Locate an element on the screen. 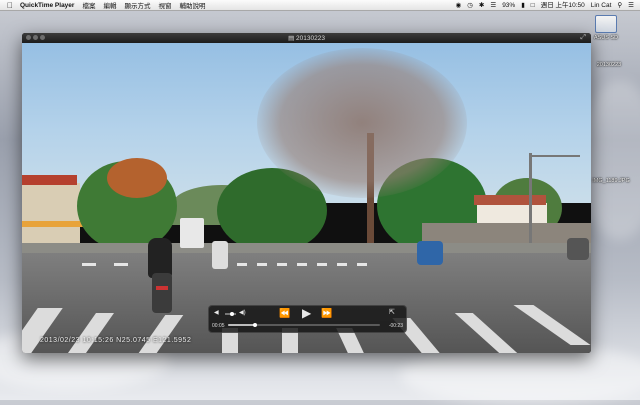 The width and height of the screenshot is (640, 405). video-roof is located at coordinates (49, 180).